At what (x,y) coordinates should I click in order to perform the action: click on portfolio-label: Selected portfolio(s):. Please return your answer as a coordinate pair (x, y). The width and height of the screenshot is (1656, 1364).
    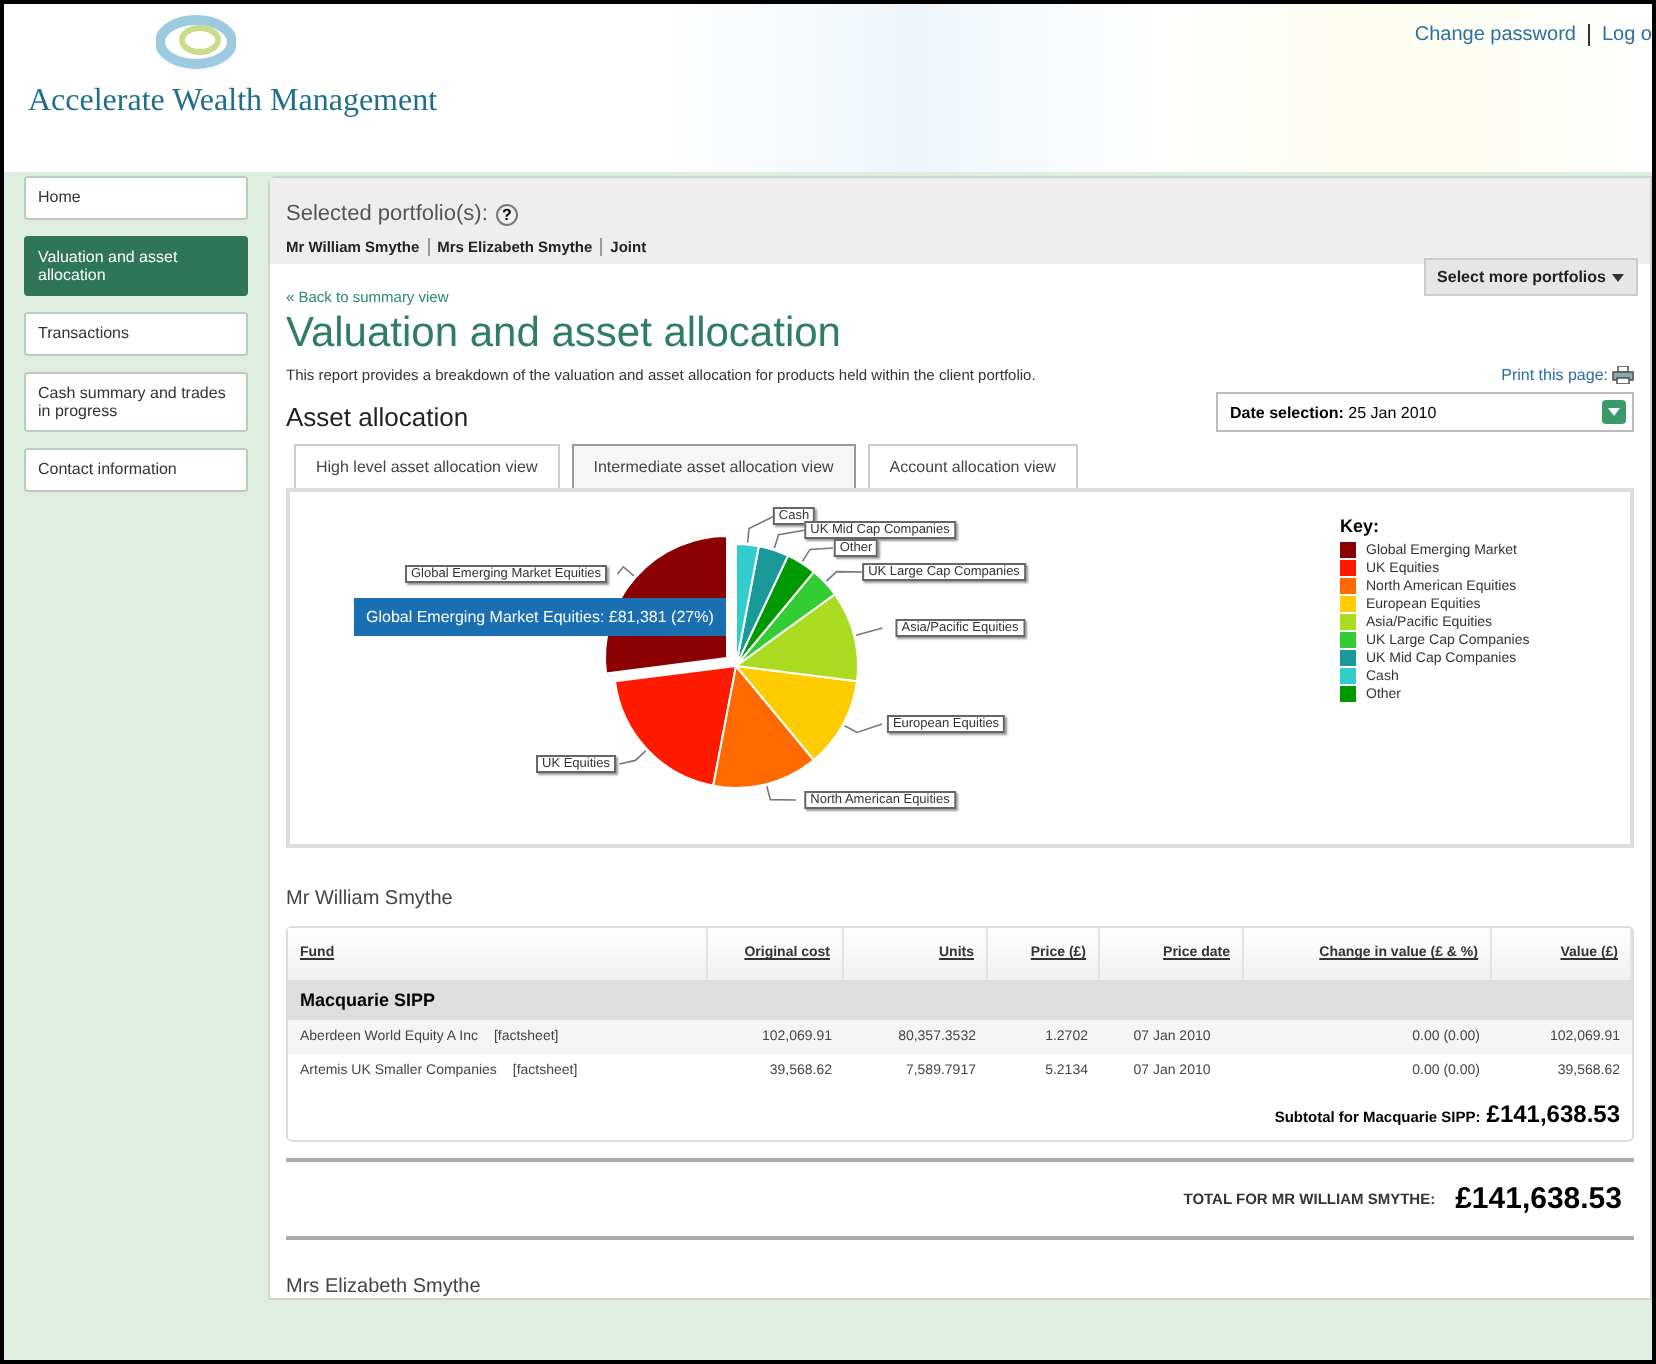
    Looking at the image, I should click on (387, 214).